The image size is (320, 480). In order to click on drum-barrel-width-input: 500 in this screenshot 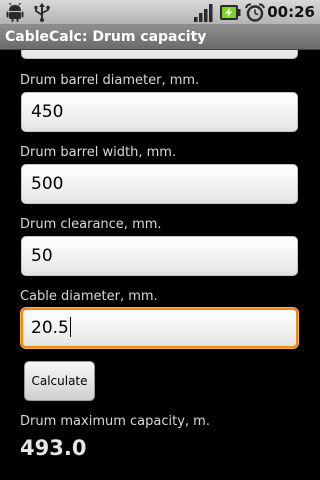, I will do `click(159, 184)`.